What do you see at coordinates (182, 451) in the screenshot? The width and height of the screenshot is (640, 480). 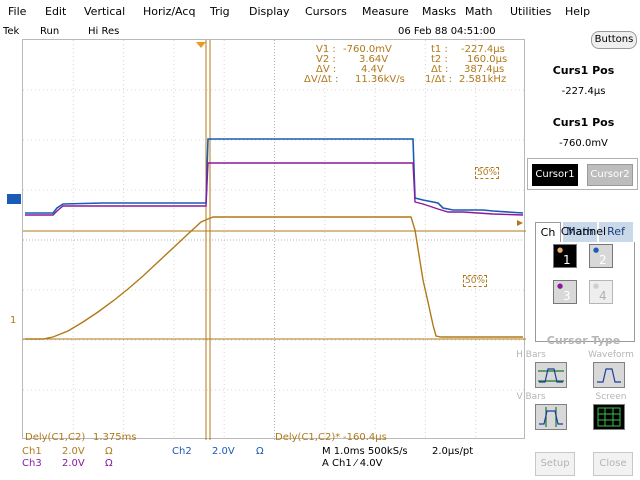 I see `ch2-label: Ch2` at bounding box center [182, 451].